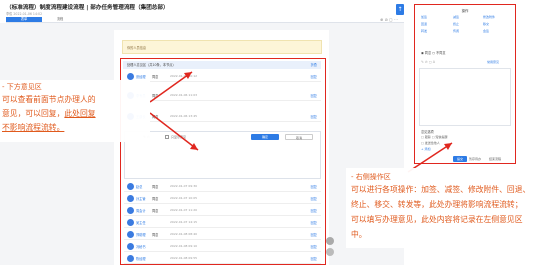  What do you see at coordinates (184, 198) in the screenshot?
I see `opinion-time: 2022-01-07 10:05` at bounding box center [184, 198].